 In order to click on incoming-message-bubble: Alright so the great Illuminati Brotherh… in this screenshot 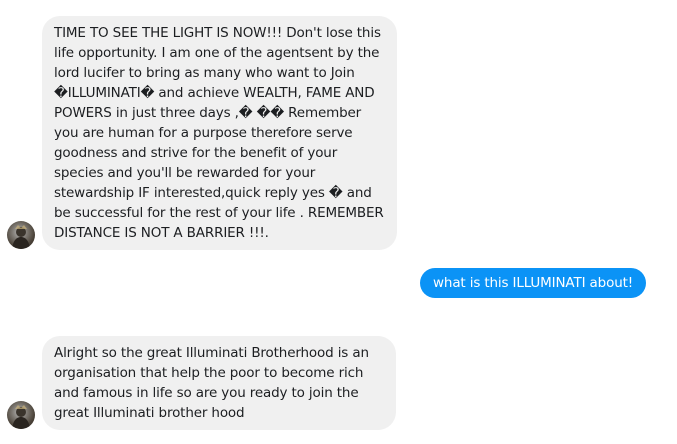, I will do `click(219, 383)`.